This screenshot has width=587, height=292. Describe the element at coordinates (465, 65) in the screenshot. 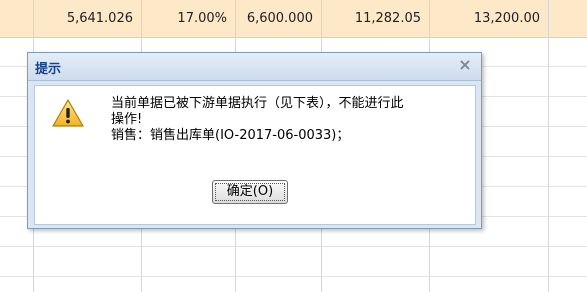

I see `close-icon: ×` at that location.